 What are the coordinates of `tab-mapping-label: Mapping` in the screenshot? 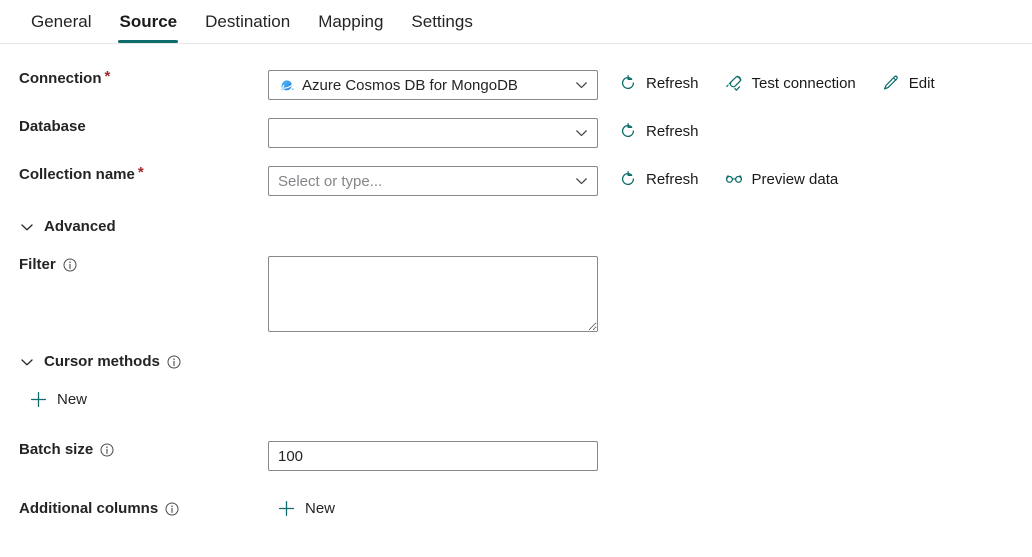 It's located at (351, 21).